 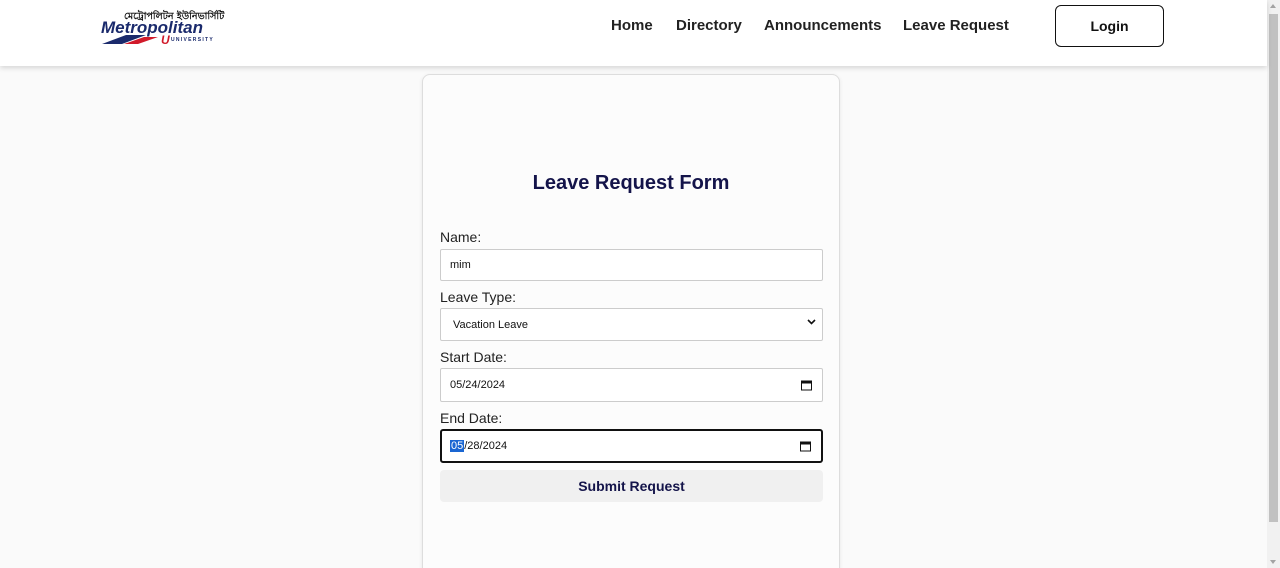 I want to click on chevron-down-icon, so click(x=811, y=323).